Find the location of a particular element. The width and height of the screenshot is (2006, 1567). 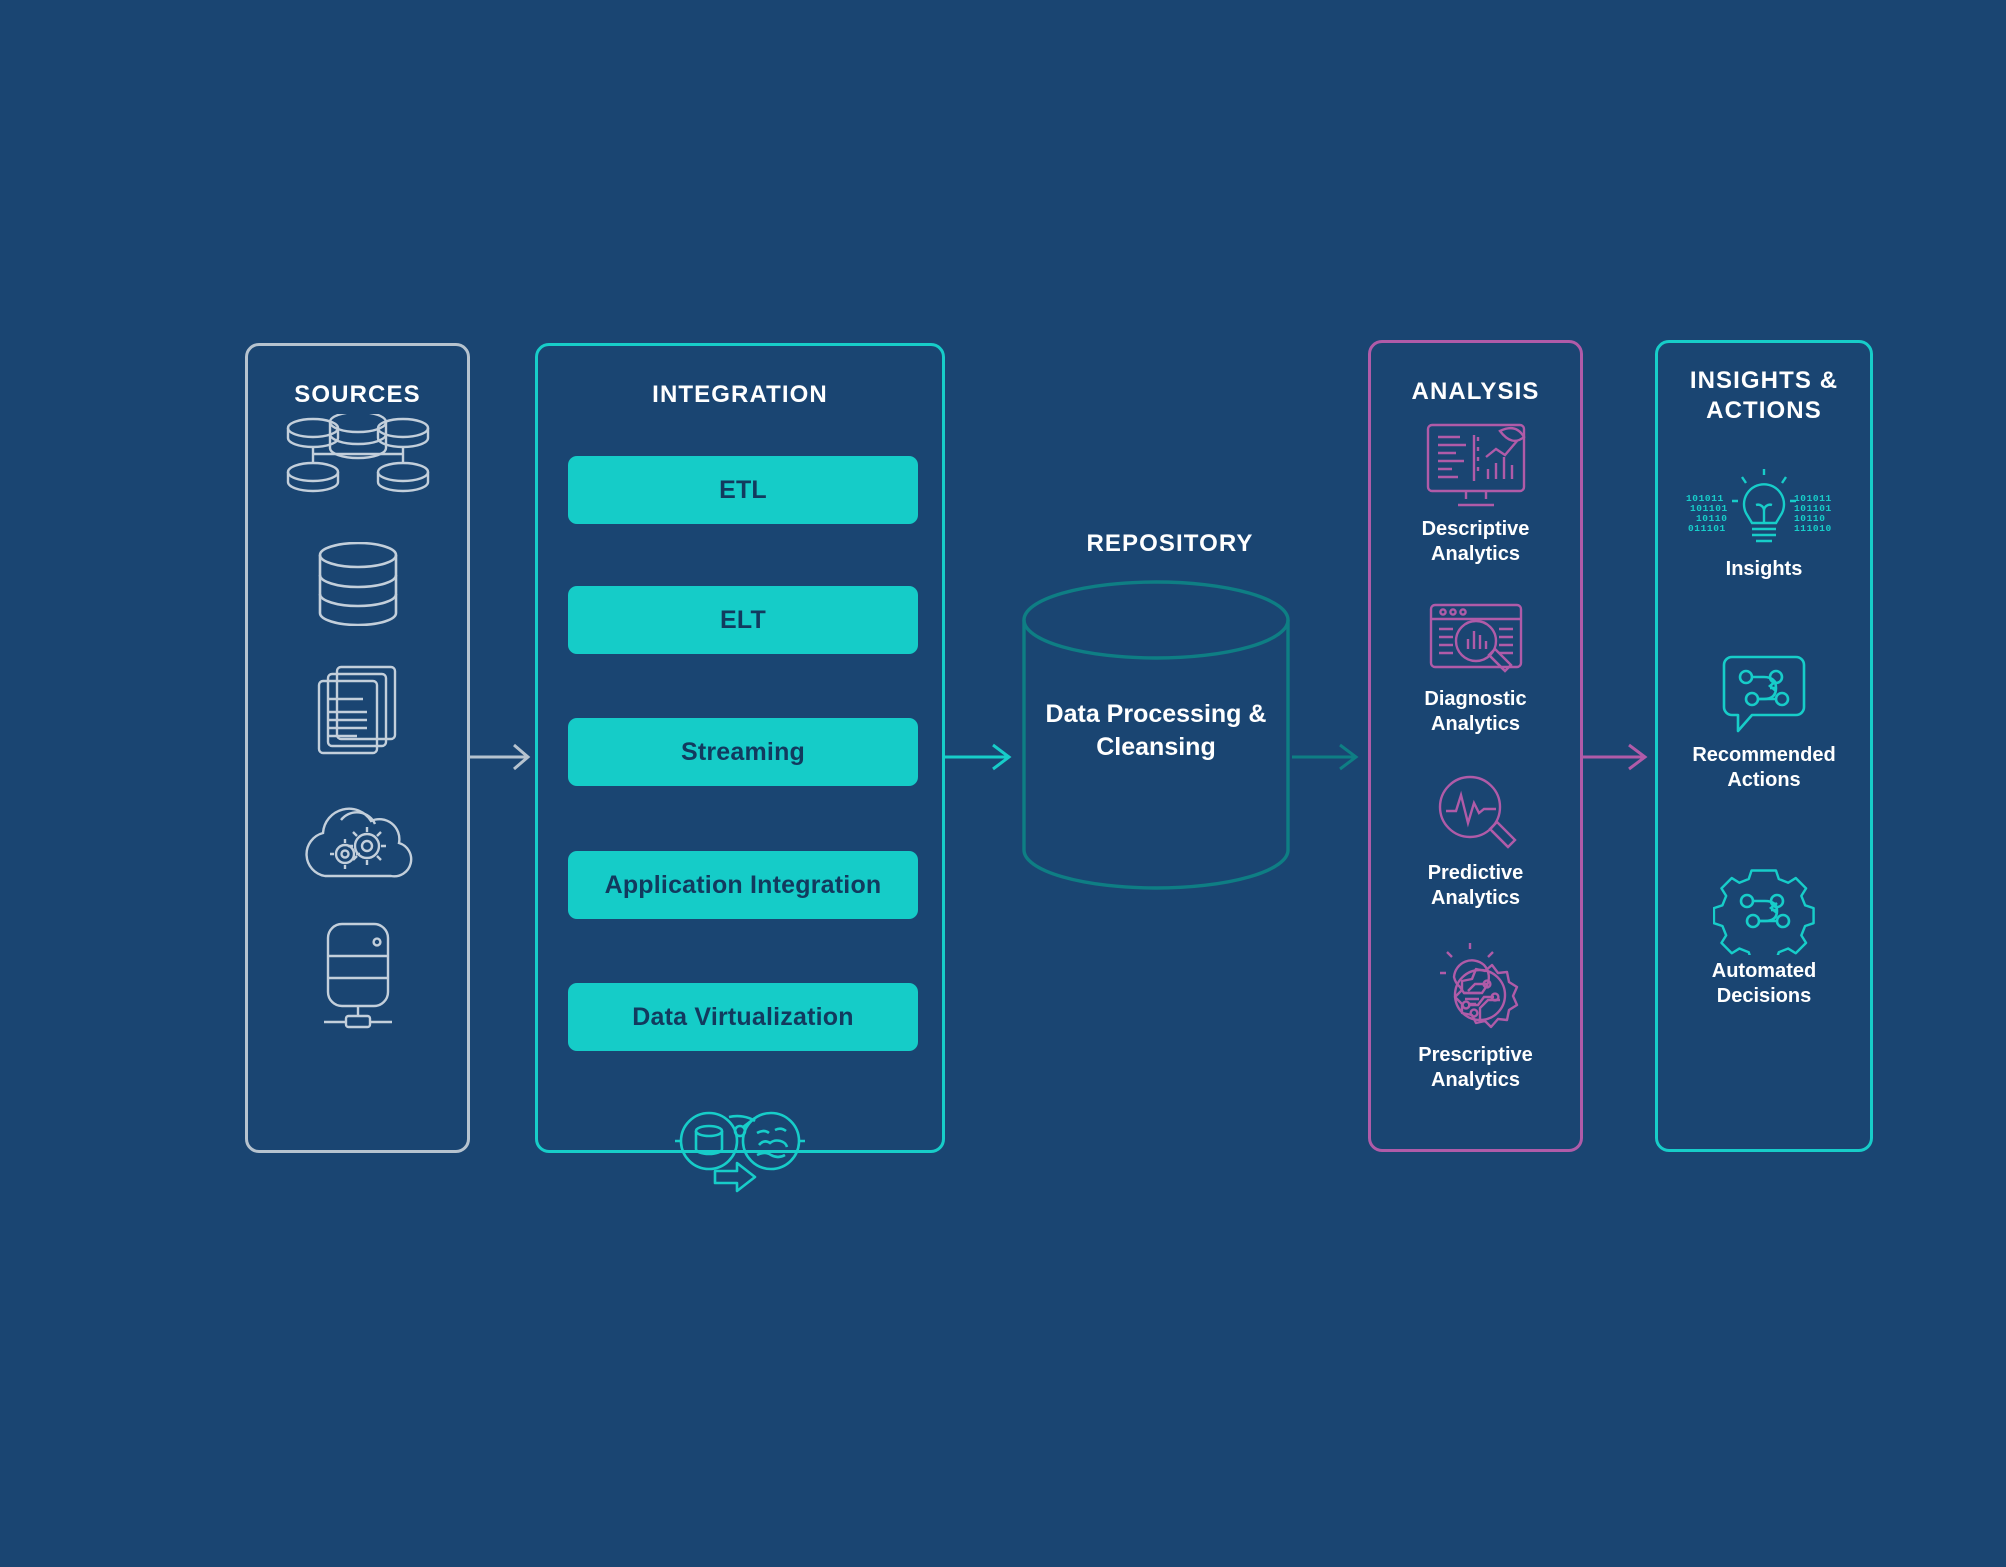

analysis-item-prescriptive-label: Prescriptive Analytics is located at coordinates (1475, 1068).